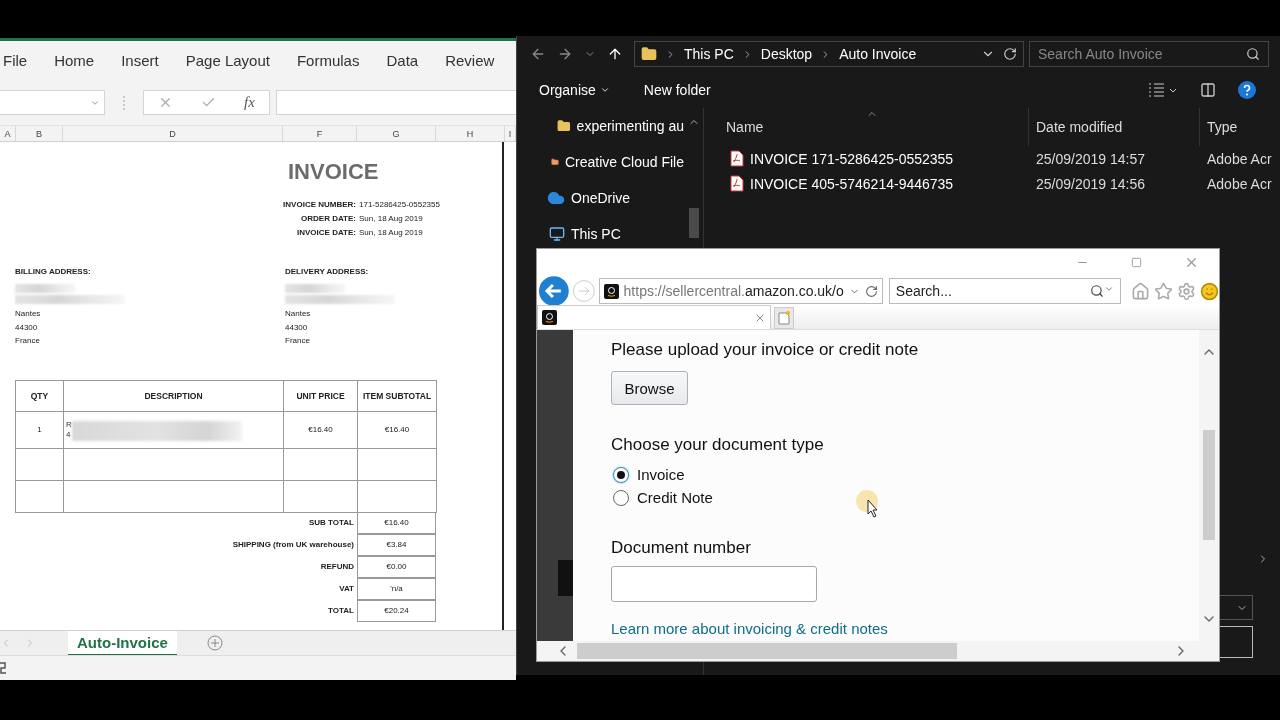  Describe the element at coordinates (574, 90) in the screenshot. I see `toolbar-button: Organise` at that location.